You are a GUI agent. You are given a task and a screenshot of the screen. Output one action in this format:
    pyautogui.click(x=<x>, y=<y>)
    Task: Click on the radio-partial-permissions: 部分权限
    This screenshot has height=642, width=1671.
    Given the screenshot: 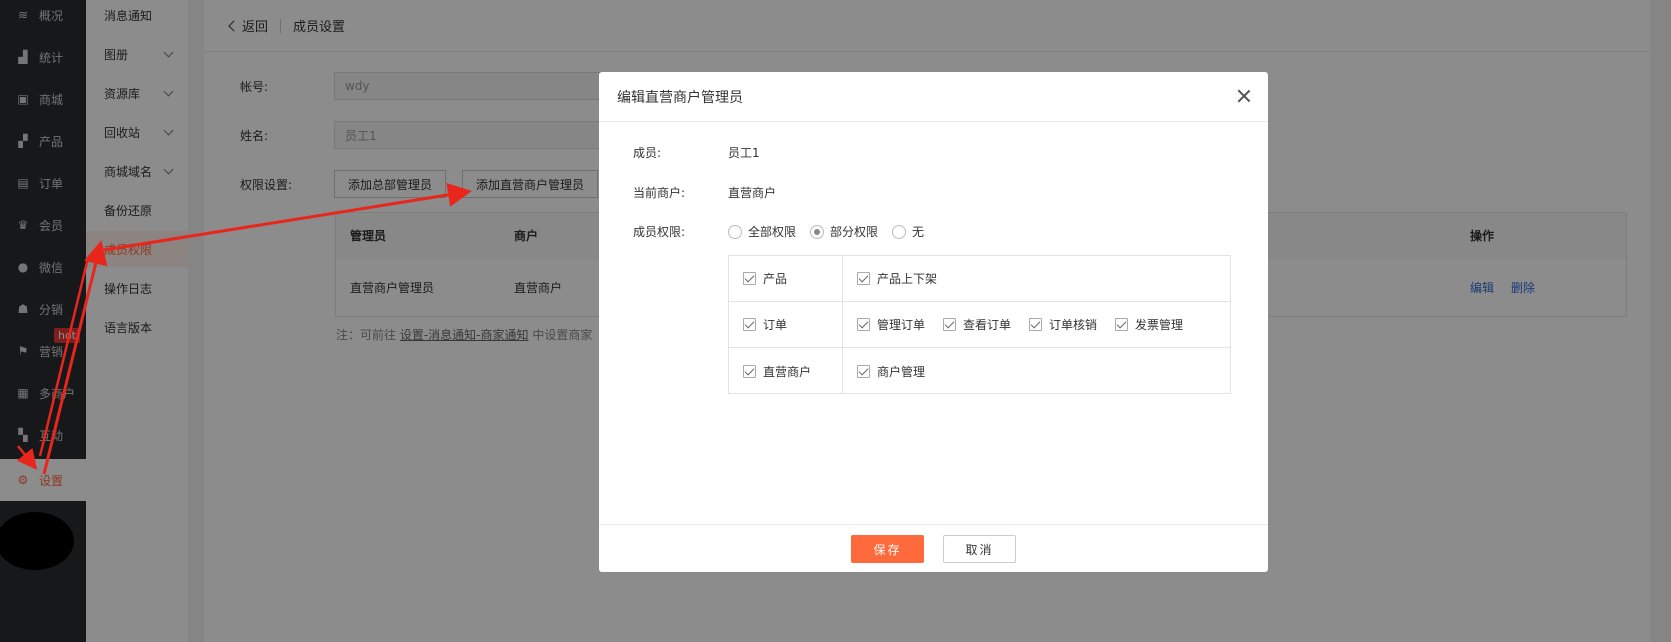 What is the action you would take?
    pyautogui.click(x=844, y=231)
    